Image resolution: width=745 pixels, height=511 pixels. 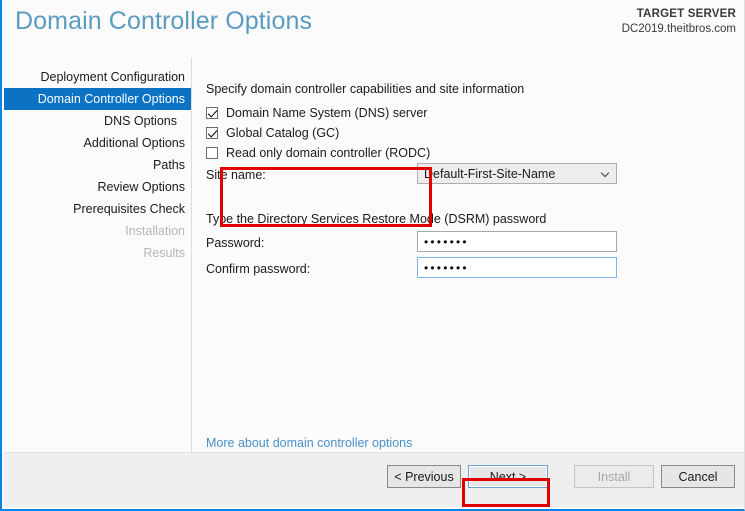 What do you see at coordinates (517, 267) in the screenshot?
I see `confirm-password-input: •••••••` at bounding box center [517, 267].